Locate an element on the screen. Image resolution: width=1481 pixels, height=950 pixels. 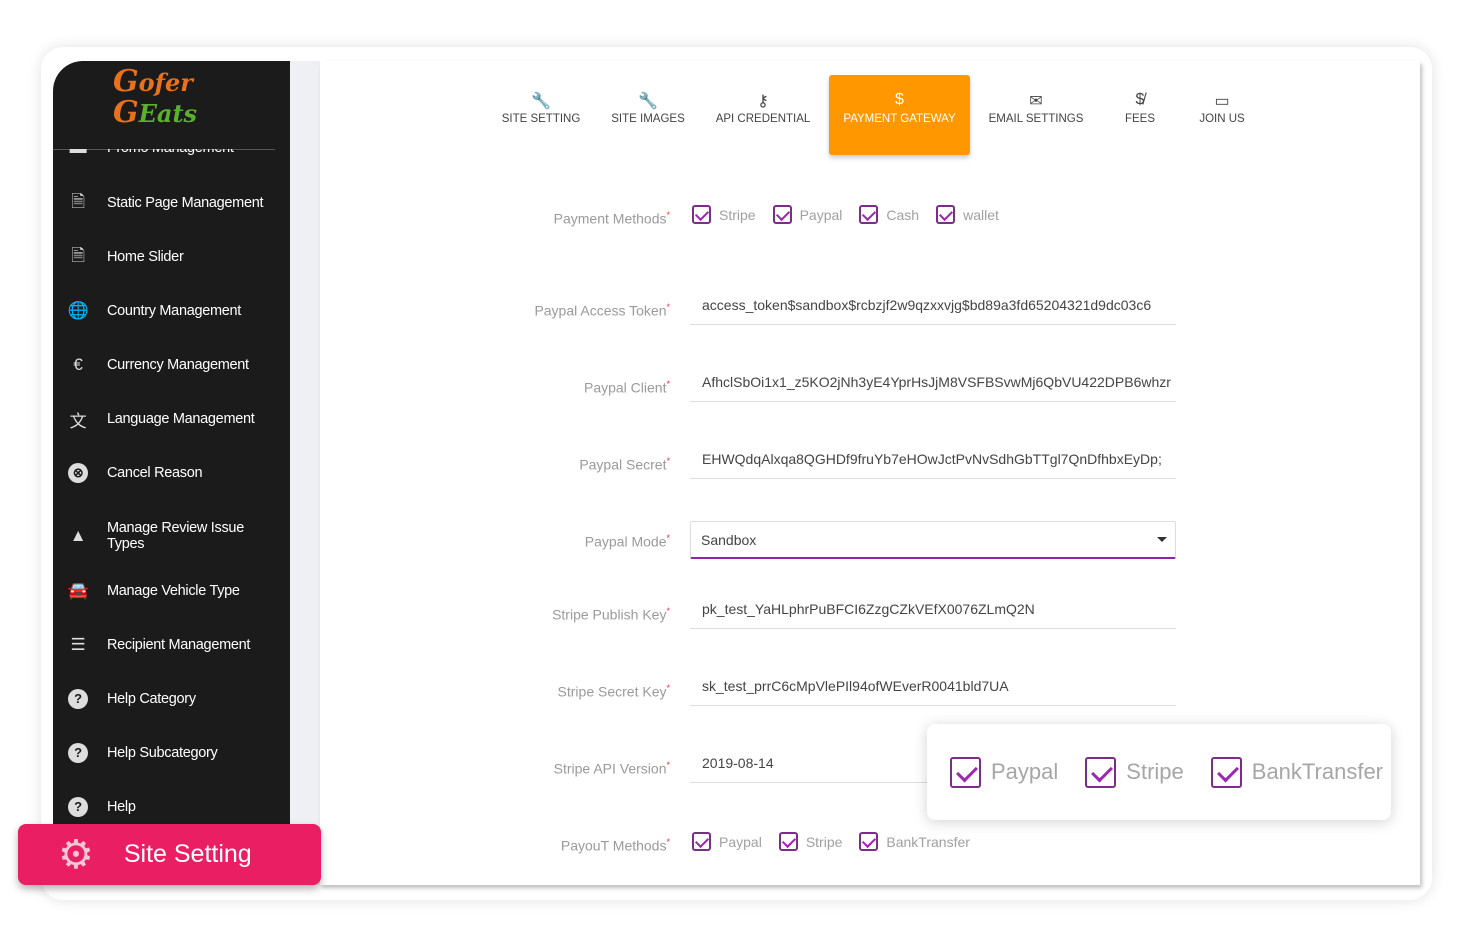
euro-icon: € is located at coordinates (78, 364).